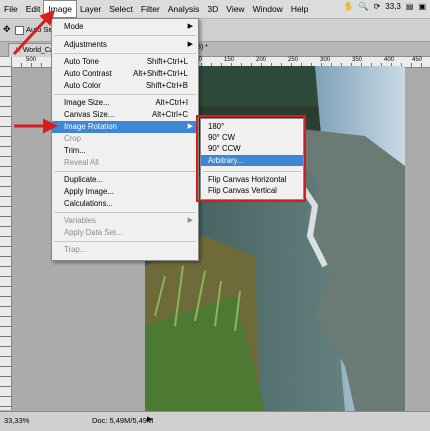 The width and height of the screenshot is (430, 431). I want to click on annotation-arrows, so click(35, 71).